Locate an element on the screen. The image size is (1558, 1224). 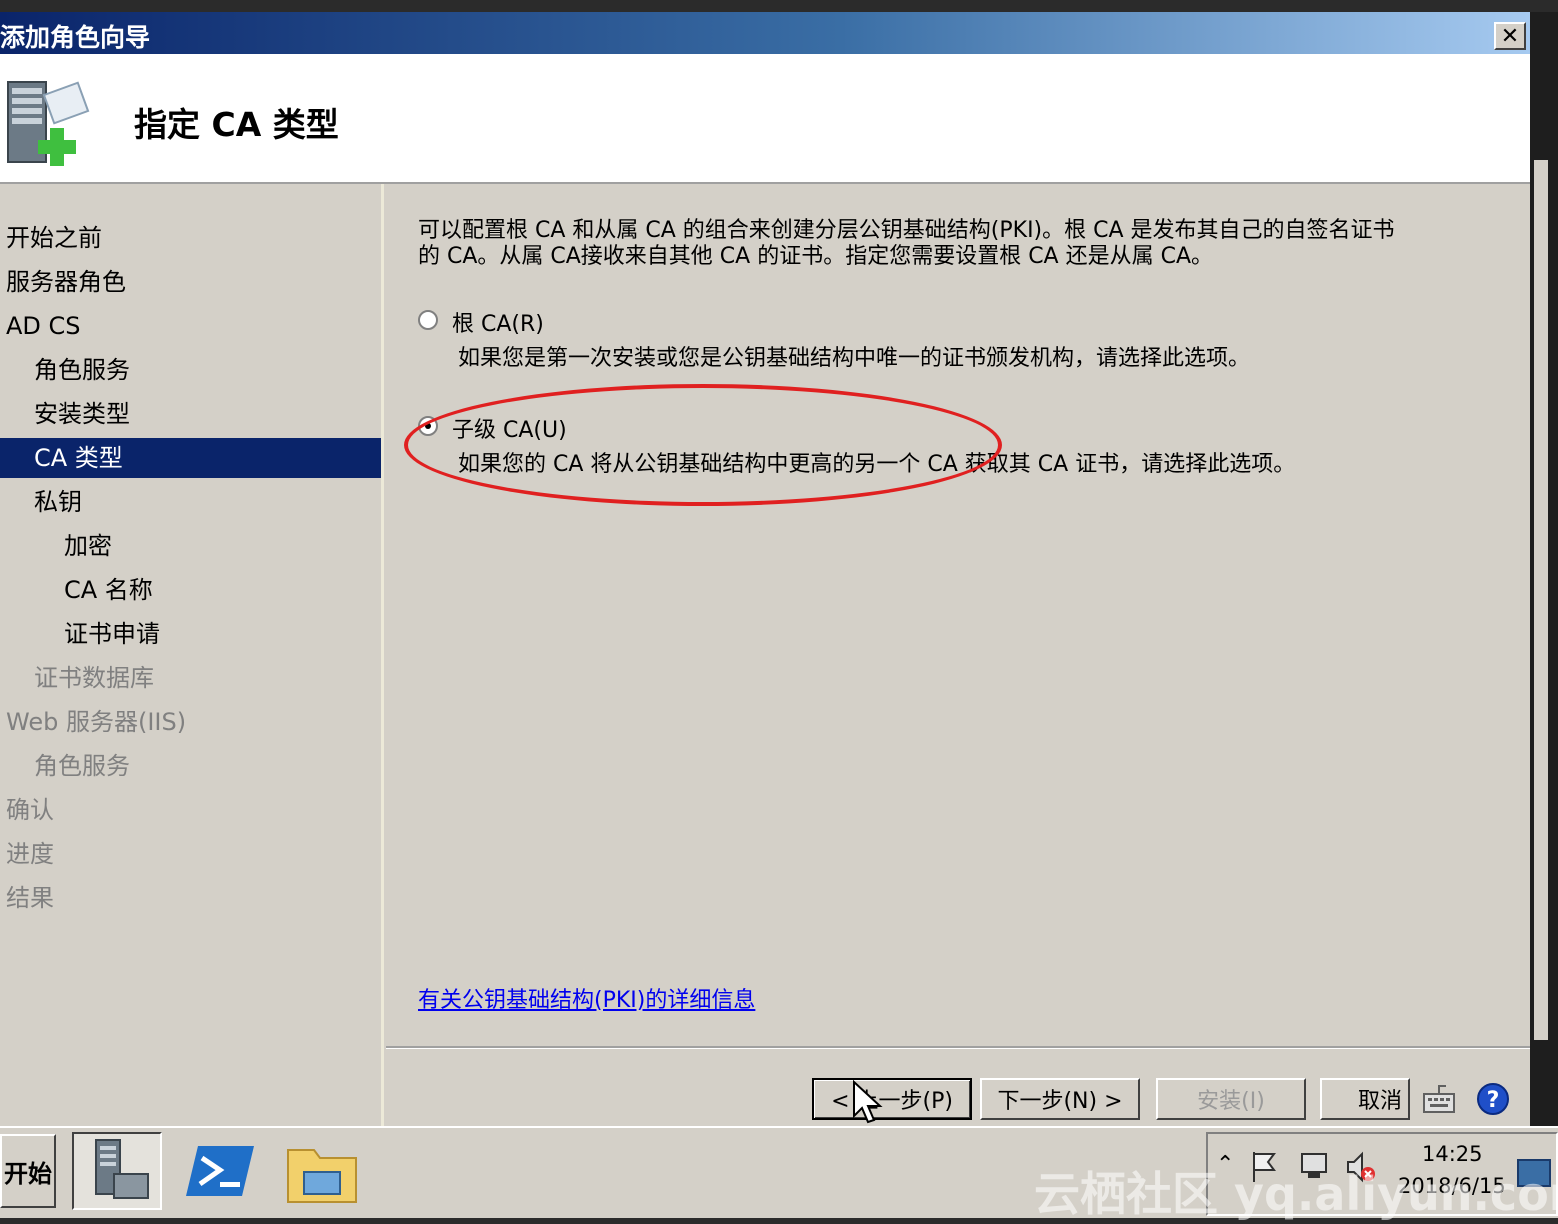
explorer-taskbar-button is located at coordinates (325, 1171).